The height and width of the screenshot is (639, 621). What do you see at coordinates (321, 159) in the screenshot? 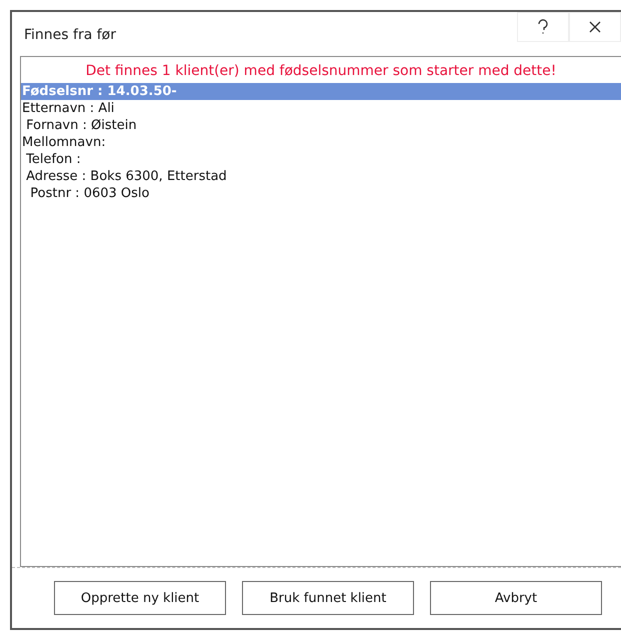
I see `list-item: Telefon :` at bounding box center [321, 159].